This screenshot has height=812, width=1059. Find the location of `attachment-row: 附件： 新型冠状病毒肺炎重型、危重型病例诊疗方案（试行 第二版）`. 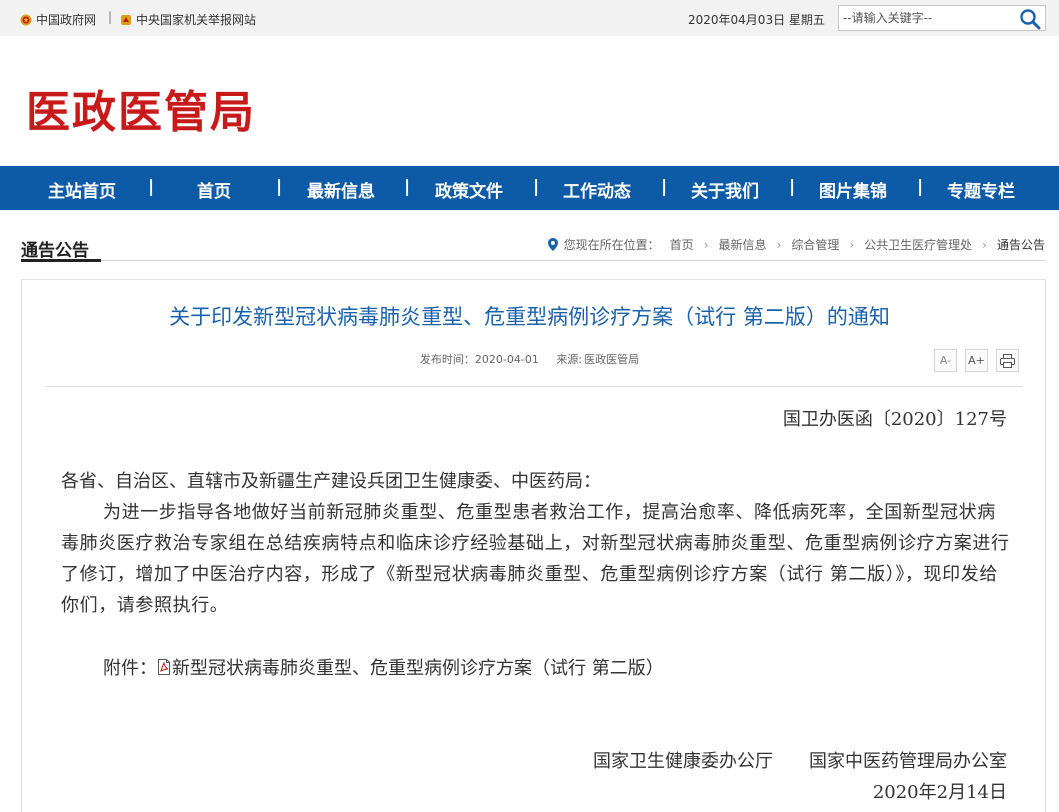

attachment-row: 附件： 新型冠状病毒肺炎重型、危重型病例诊疗方案（试行 第二版） is located at coordinates (383, 667).